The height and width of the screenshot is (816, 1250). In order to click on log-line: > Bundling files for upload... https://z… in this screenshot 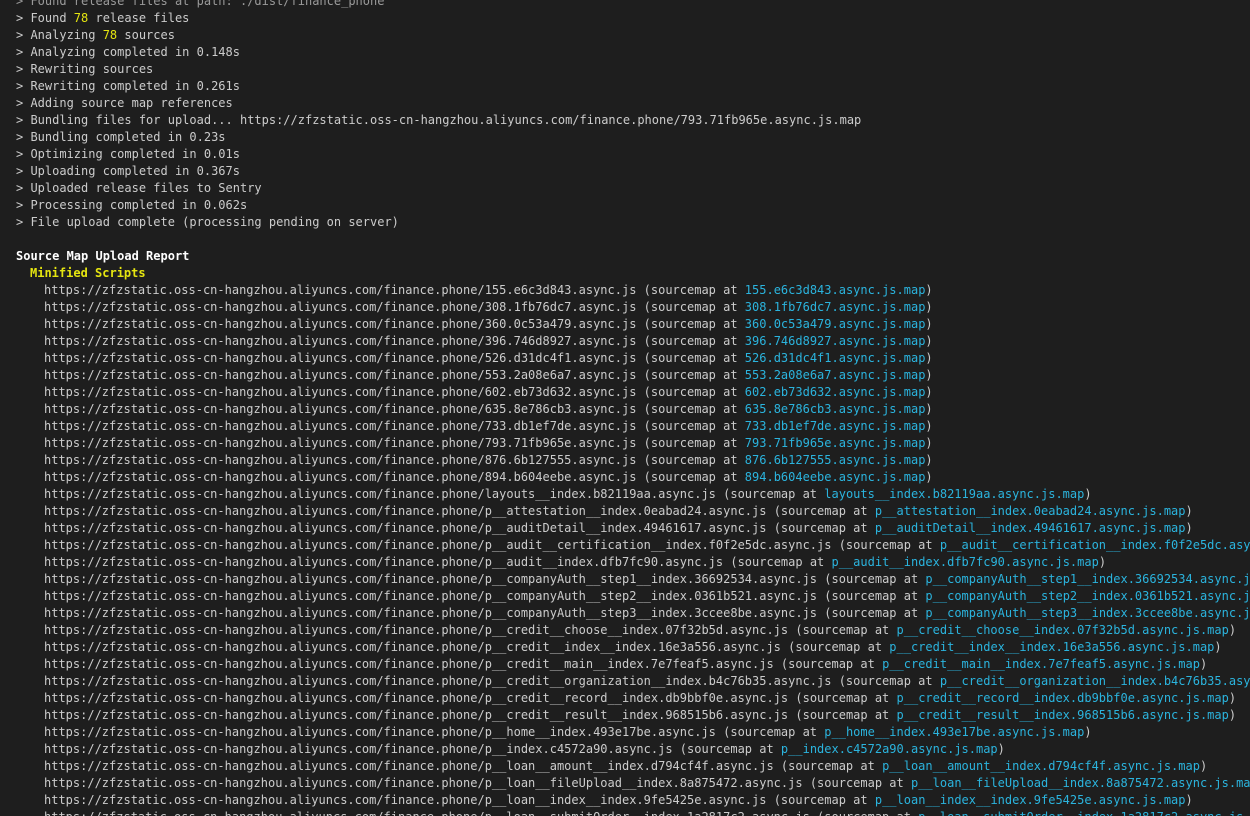, I will do `click(633, 120)`.